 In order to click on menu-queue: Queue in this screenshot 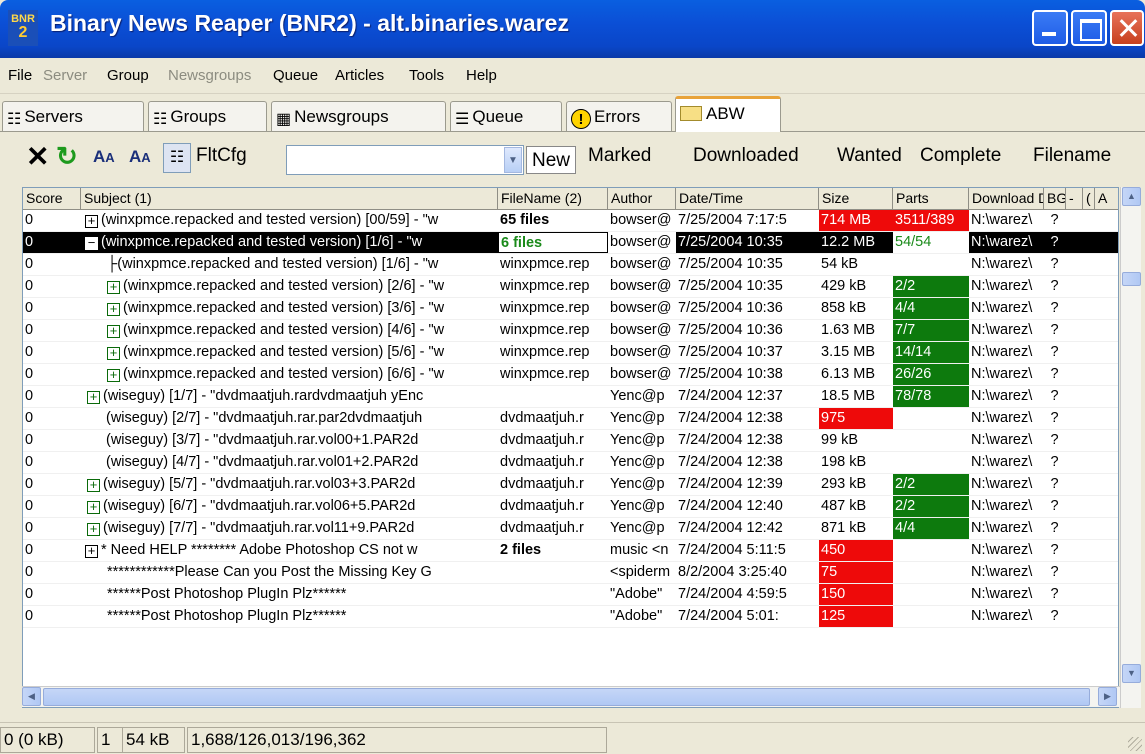, I will do `click(295, 75)`.